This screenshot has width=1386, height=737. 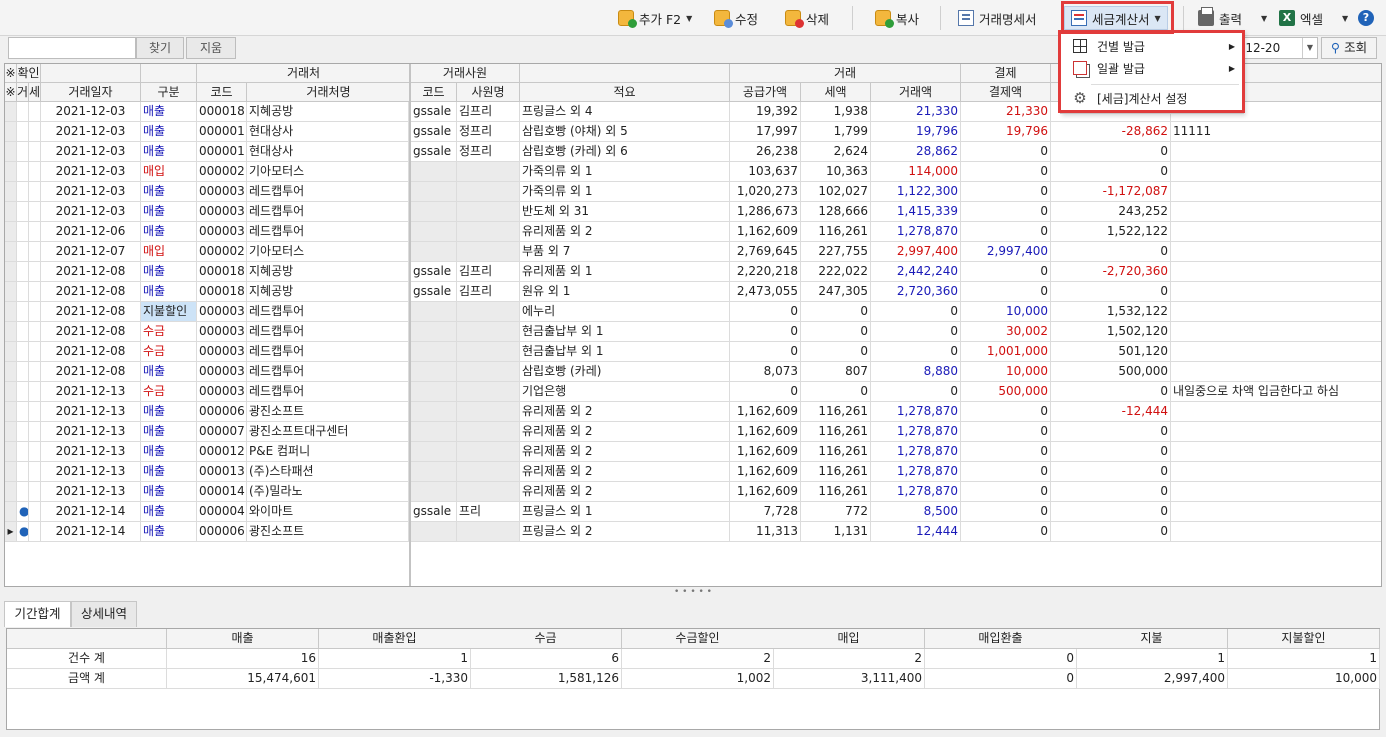 What do you see at coordinates (625, 132) in the screenshot?
I see `cell-memo: 삼립호빵 (야채) 외 5` at bounding box center [625, 132].